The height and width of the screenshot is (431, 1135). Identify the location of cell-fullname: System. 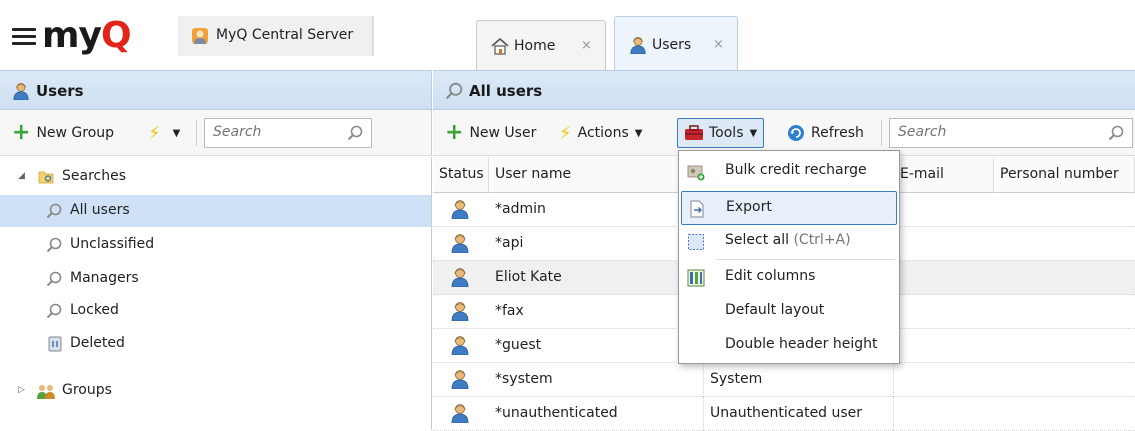
(799, 380).